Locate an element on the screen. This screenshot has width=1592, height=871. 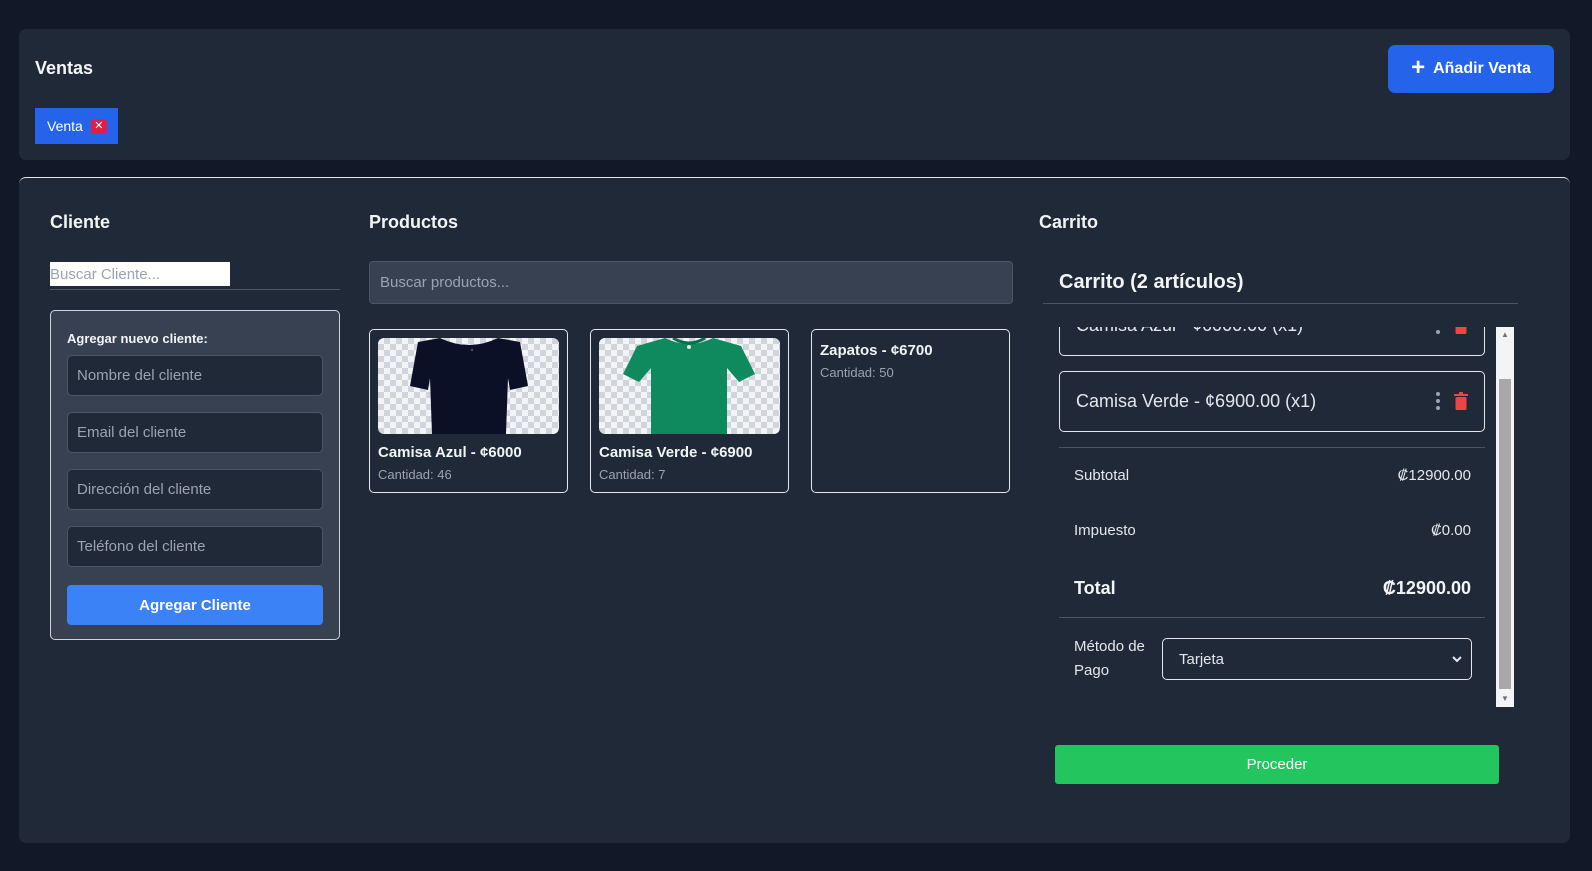
client-phone-field is located at coordinates (195, 546).